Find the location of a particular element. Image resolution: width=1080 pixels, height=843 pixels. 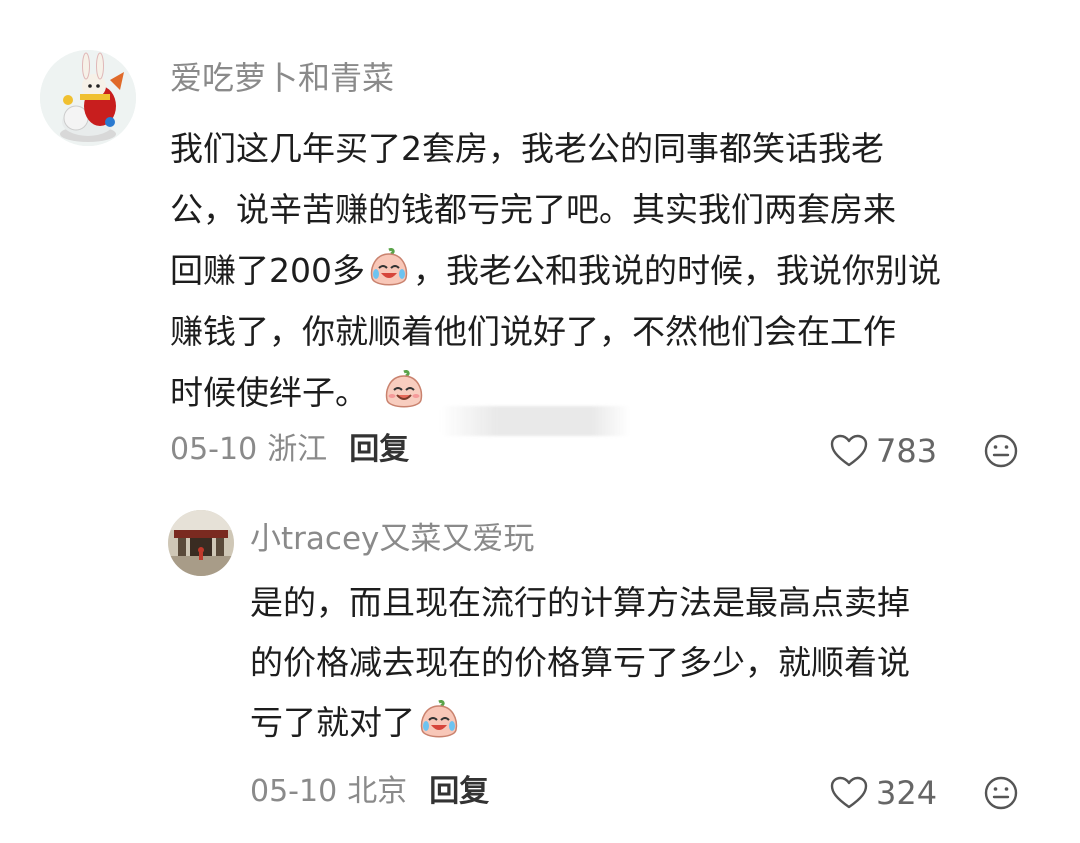

comment-line: 的价格减去现在的价格算亏了多少，就顺着说 is located at coordinates (580, 662).